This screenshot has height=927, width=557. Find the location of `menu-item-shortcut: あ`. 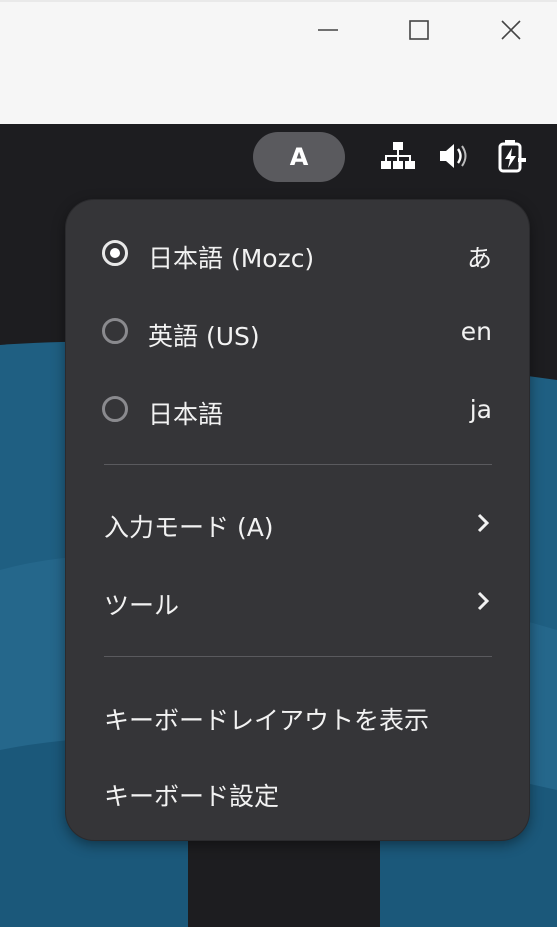

menu-item-shortcut: あ is located at coordinates (479, 258).